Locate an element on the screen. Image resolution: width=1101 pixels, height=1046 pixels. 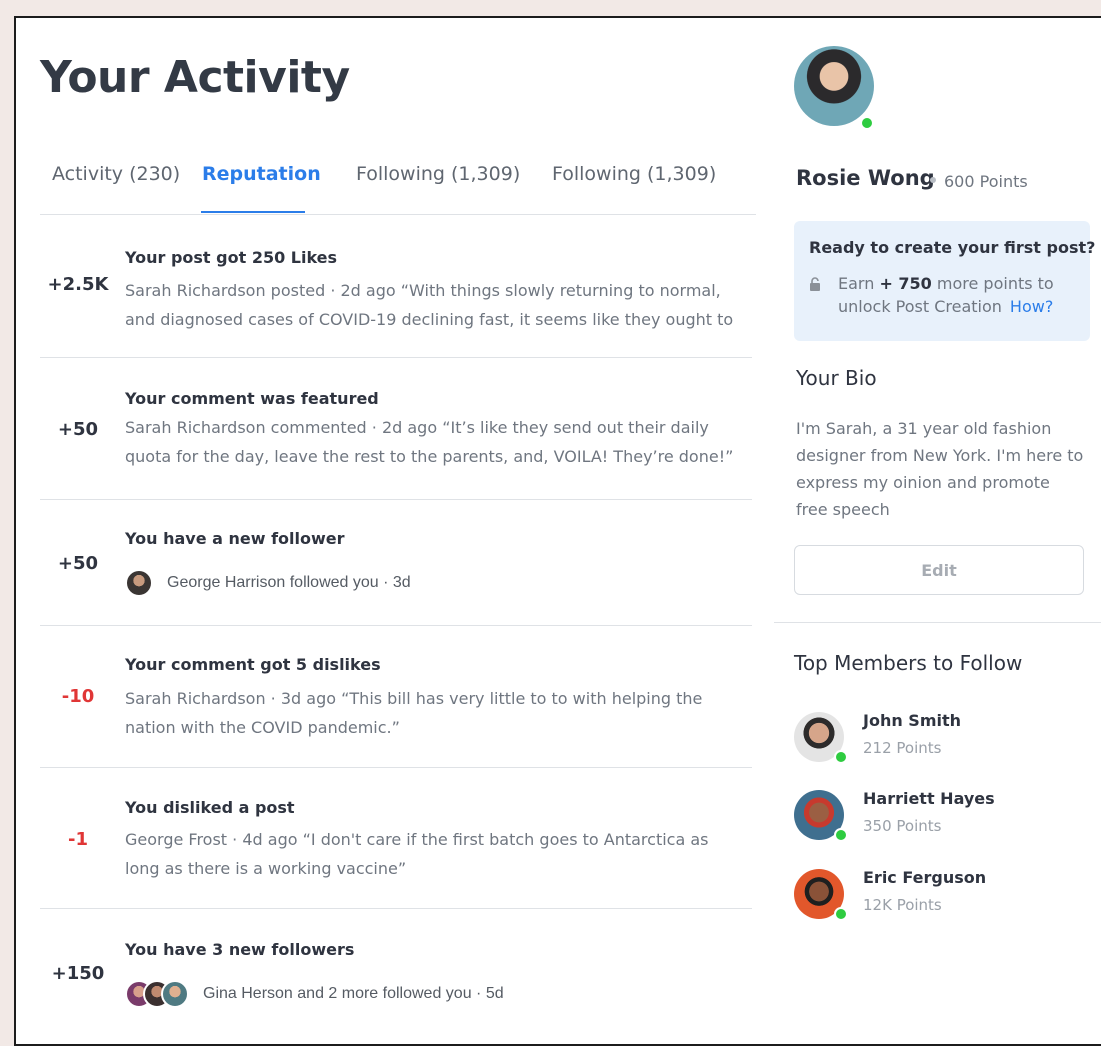
follow-text: Gina Herson and 2 more followed you · 5d is located at coordinates (353, 993).